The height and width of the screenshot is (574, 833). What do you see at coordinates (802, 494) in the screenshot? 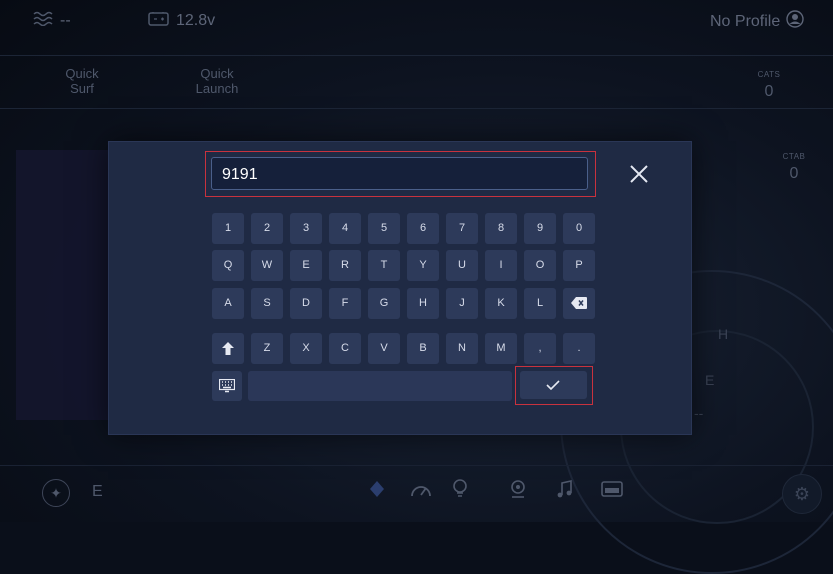
I see `settings-icon: ⚙` at bounding box center [802, 494].